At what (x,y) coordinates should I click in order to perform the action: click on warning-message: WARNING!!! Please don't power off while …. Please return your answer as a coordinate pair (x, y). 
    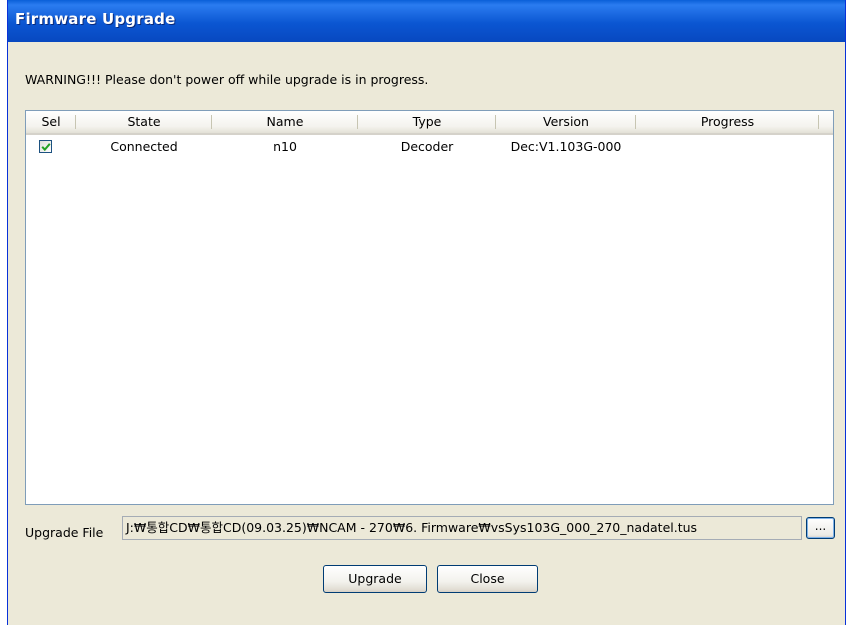
    Looking at the image, I should click on (227, 79).